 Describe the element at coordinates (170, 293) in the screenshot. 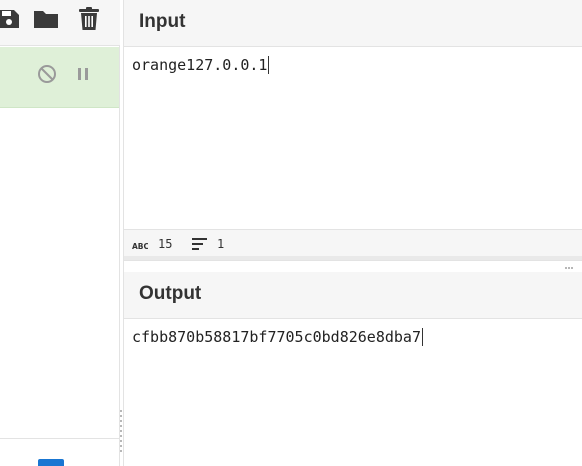

I see `output-title: Output` at that location.